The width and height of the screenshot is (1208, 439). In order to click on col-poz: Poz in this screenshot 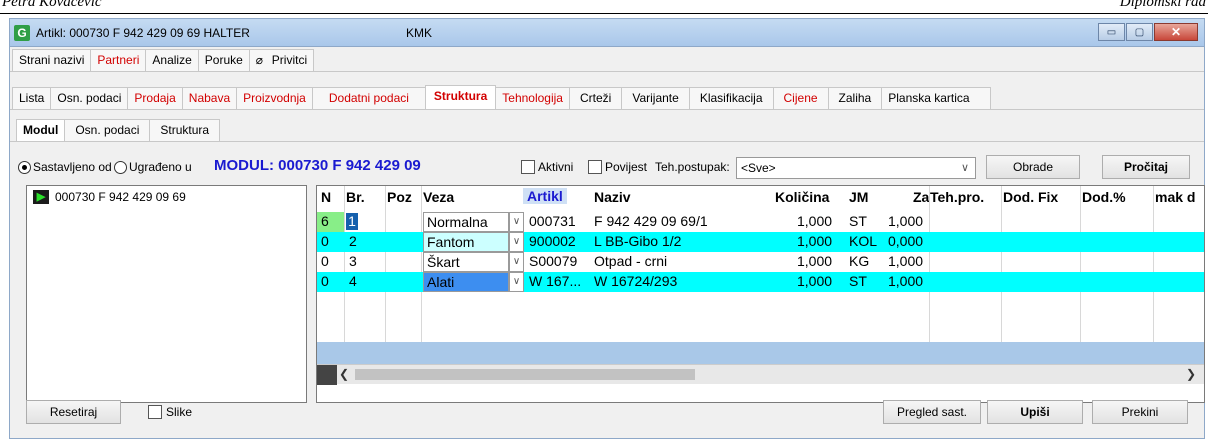, I will do `click(399, 197)`.